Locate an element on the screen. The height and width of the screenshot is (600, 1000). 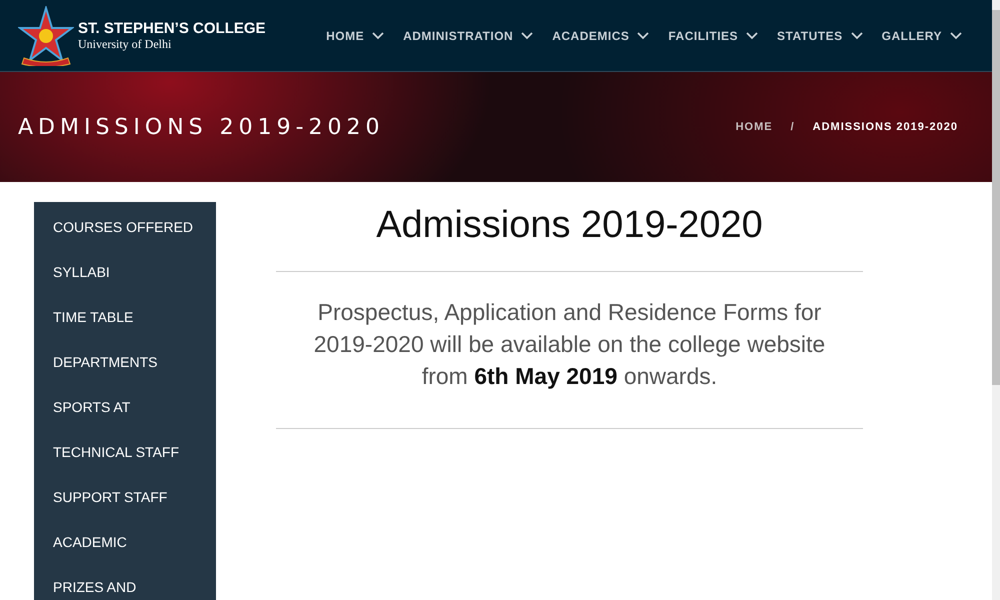
sidebar-item: SUPPORT STAFF is located at coordinates (125, 500).